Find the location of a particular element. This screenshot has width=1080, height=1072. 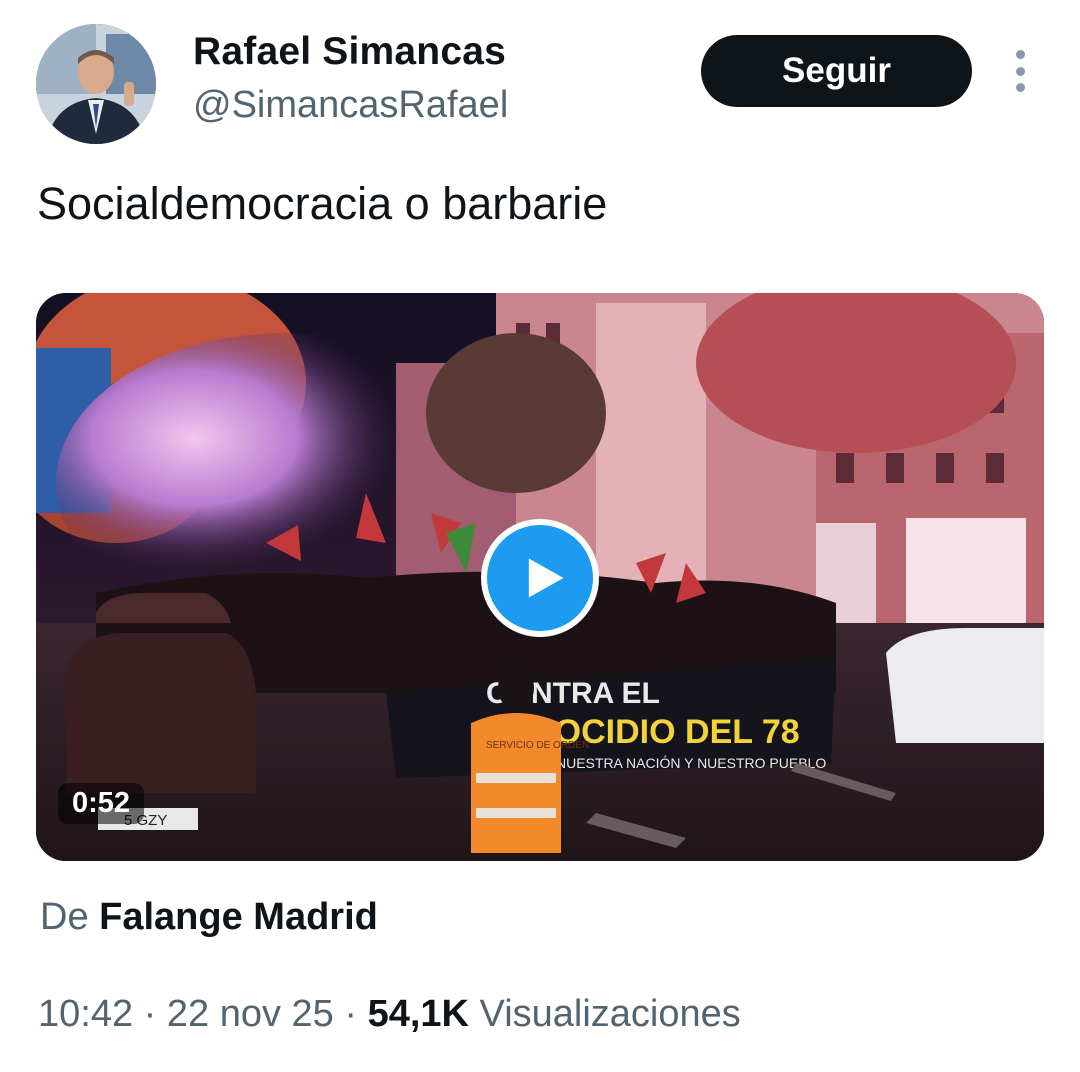

play-button is located at coordinates (540, 578).